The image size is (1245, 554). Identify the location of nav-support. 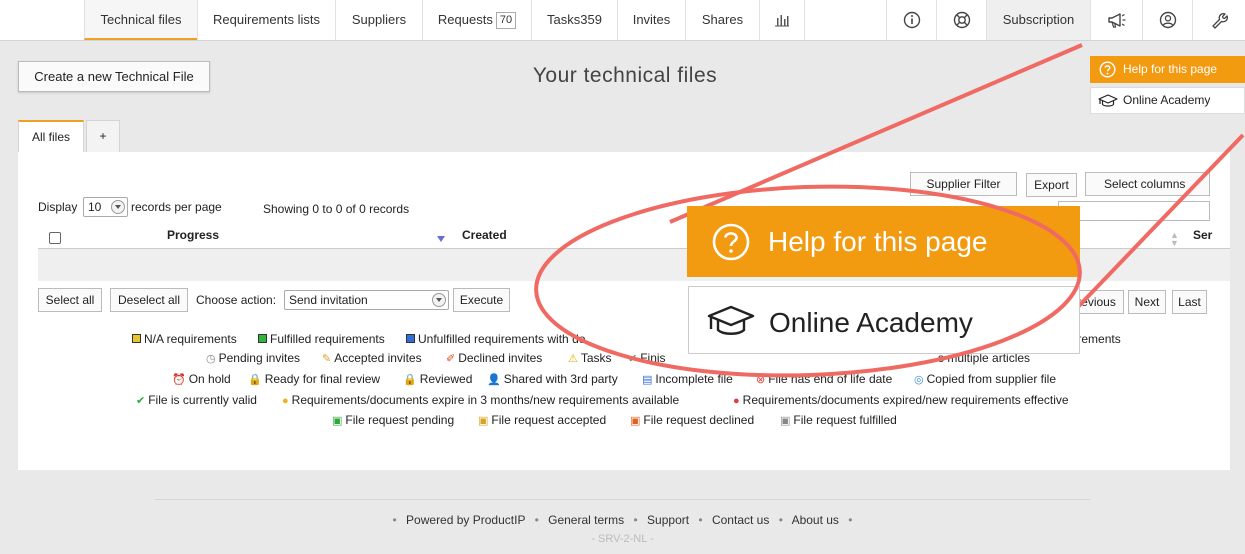
(961, 20).